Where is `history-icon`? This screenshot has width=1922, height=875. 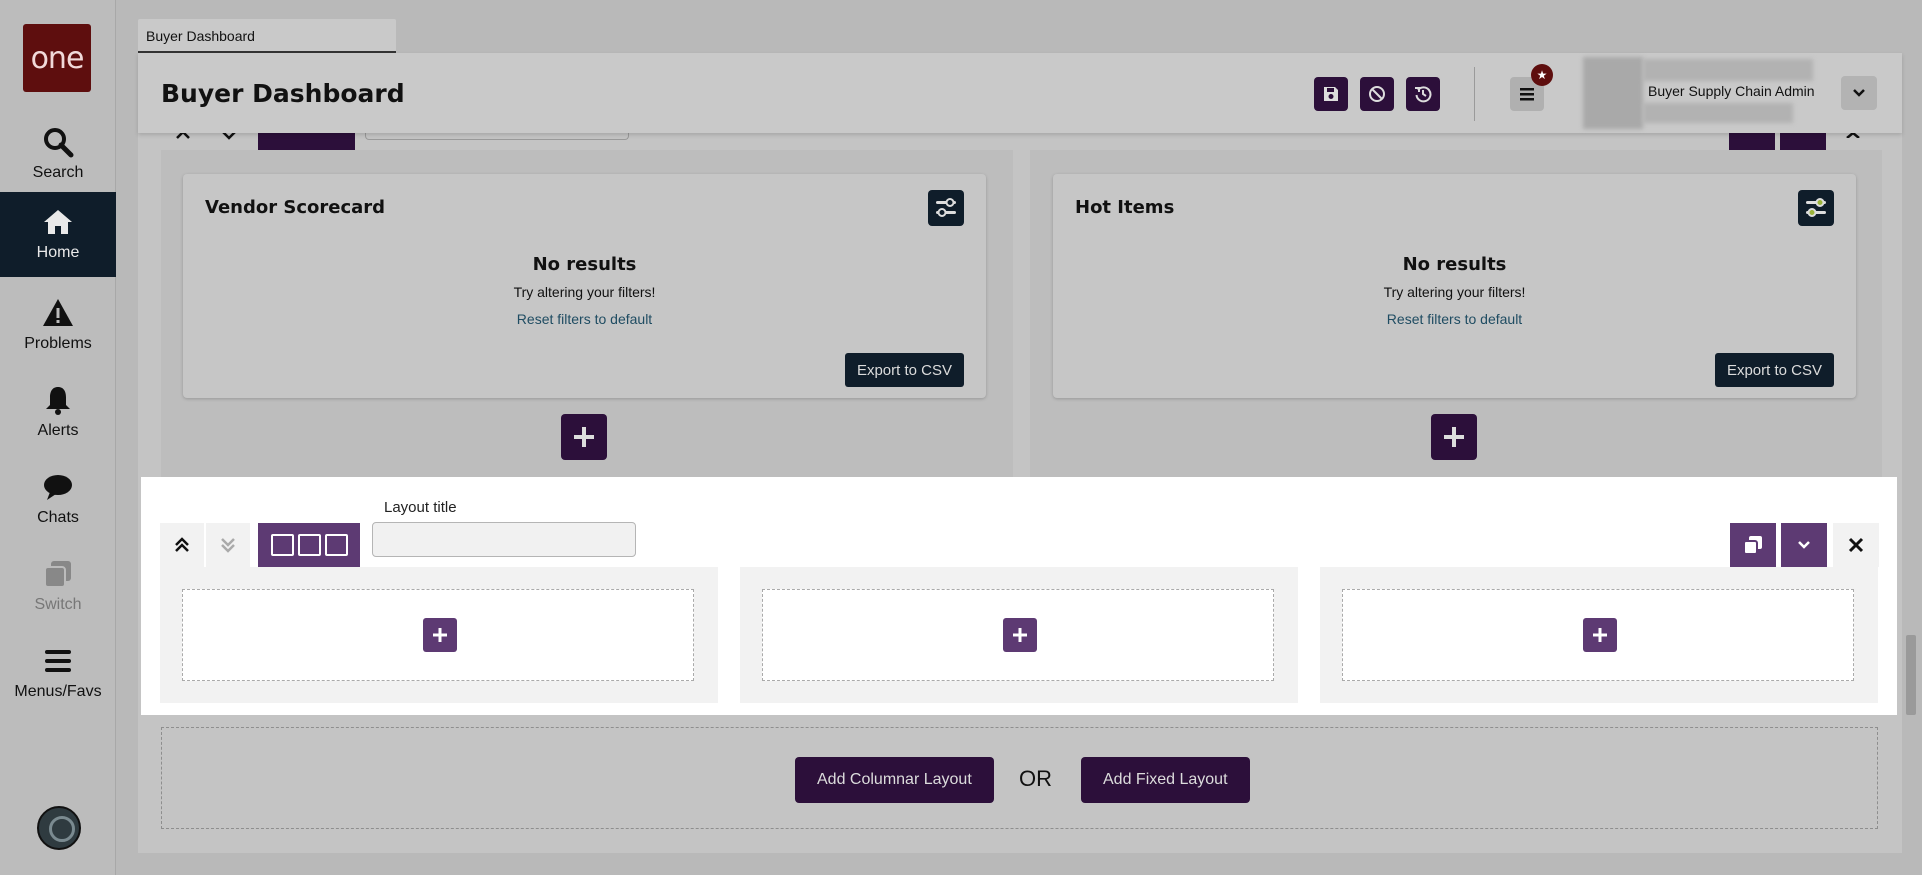
history-icon is located at coordinates (1423, 94).